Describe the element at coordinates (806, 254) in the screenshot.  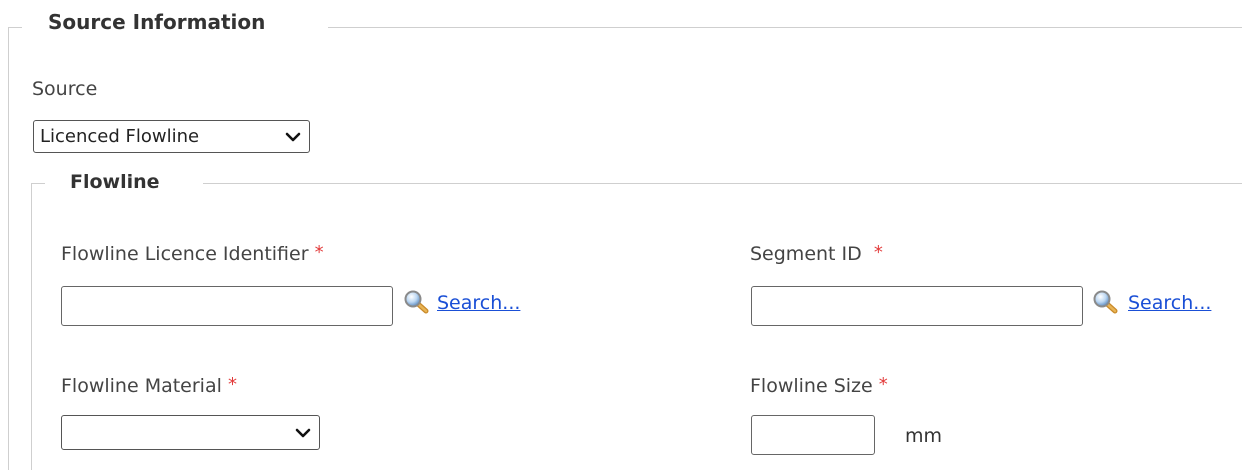
I see `segment-id-label: Segment ID` at that location.